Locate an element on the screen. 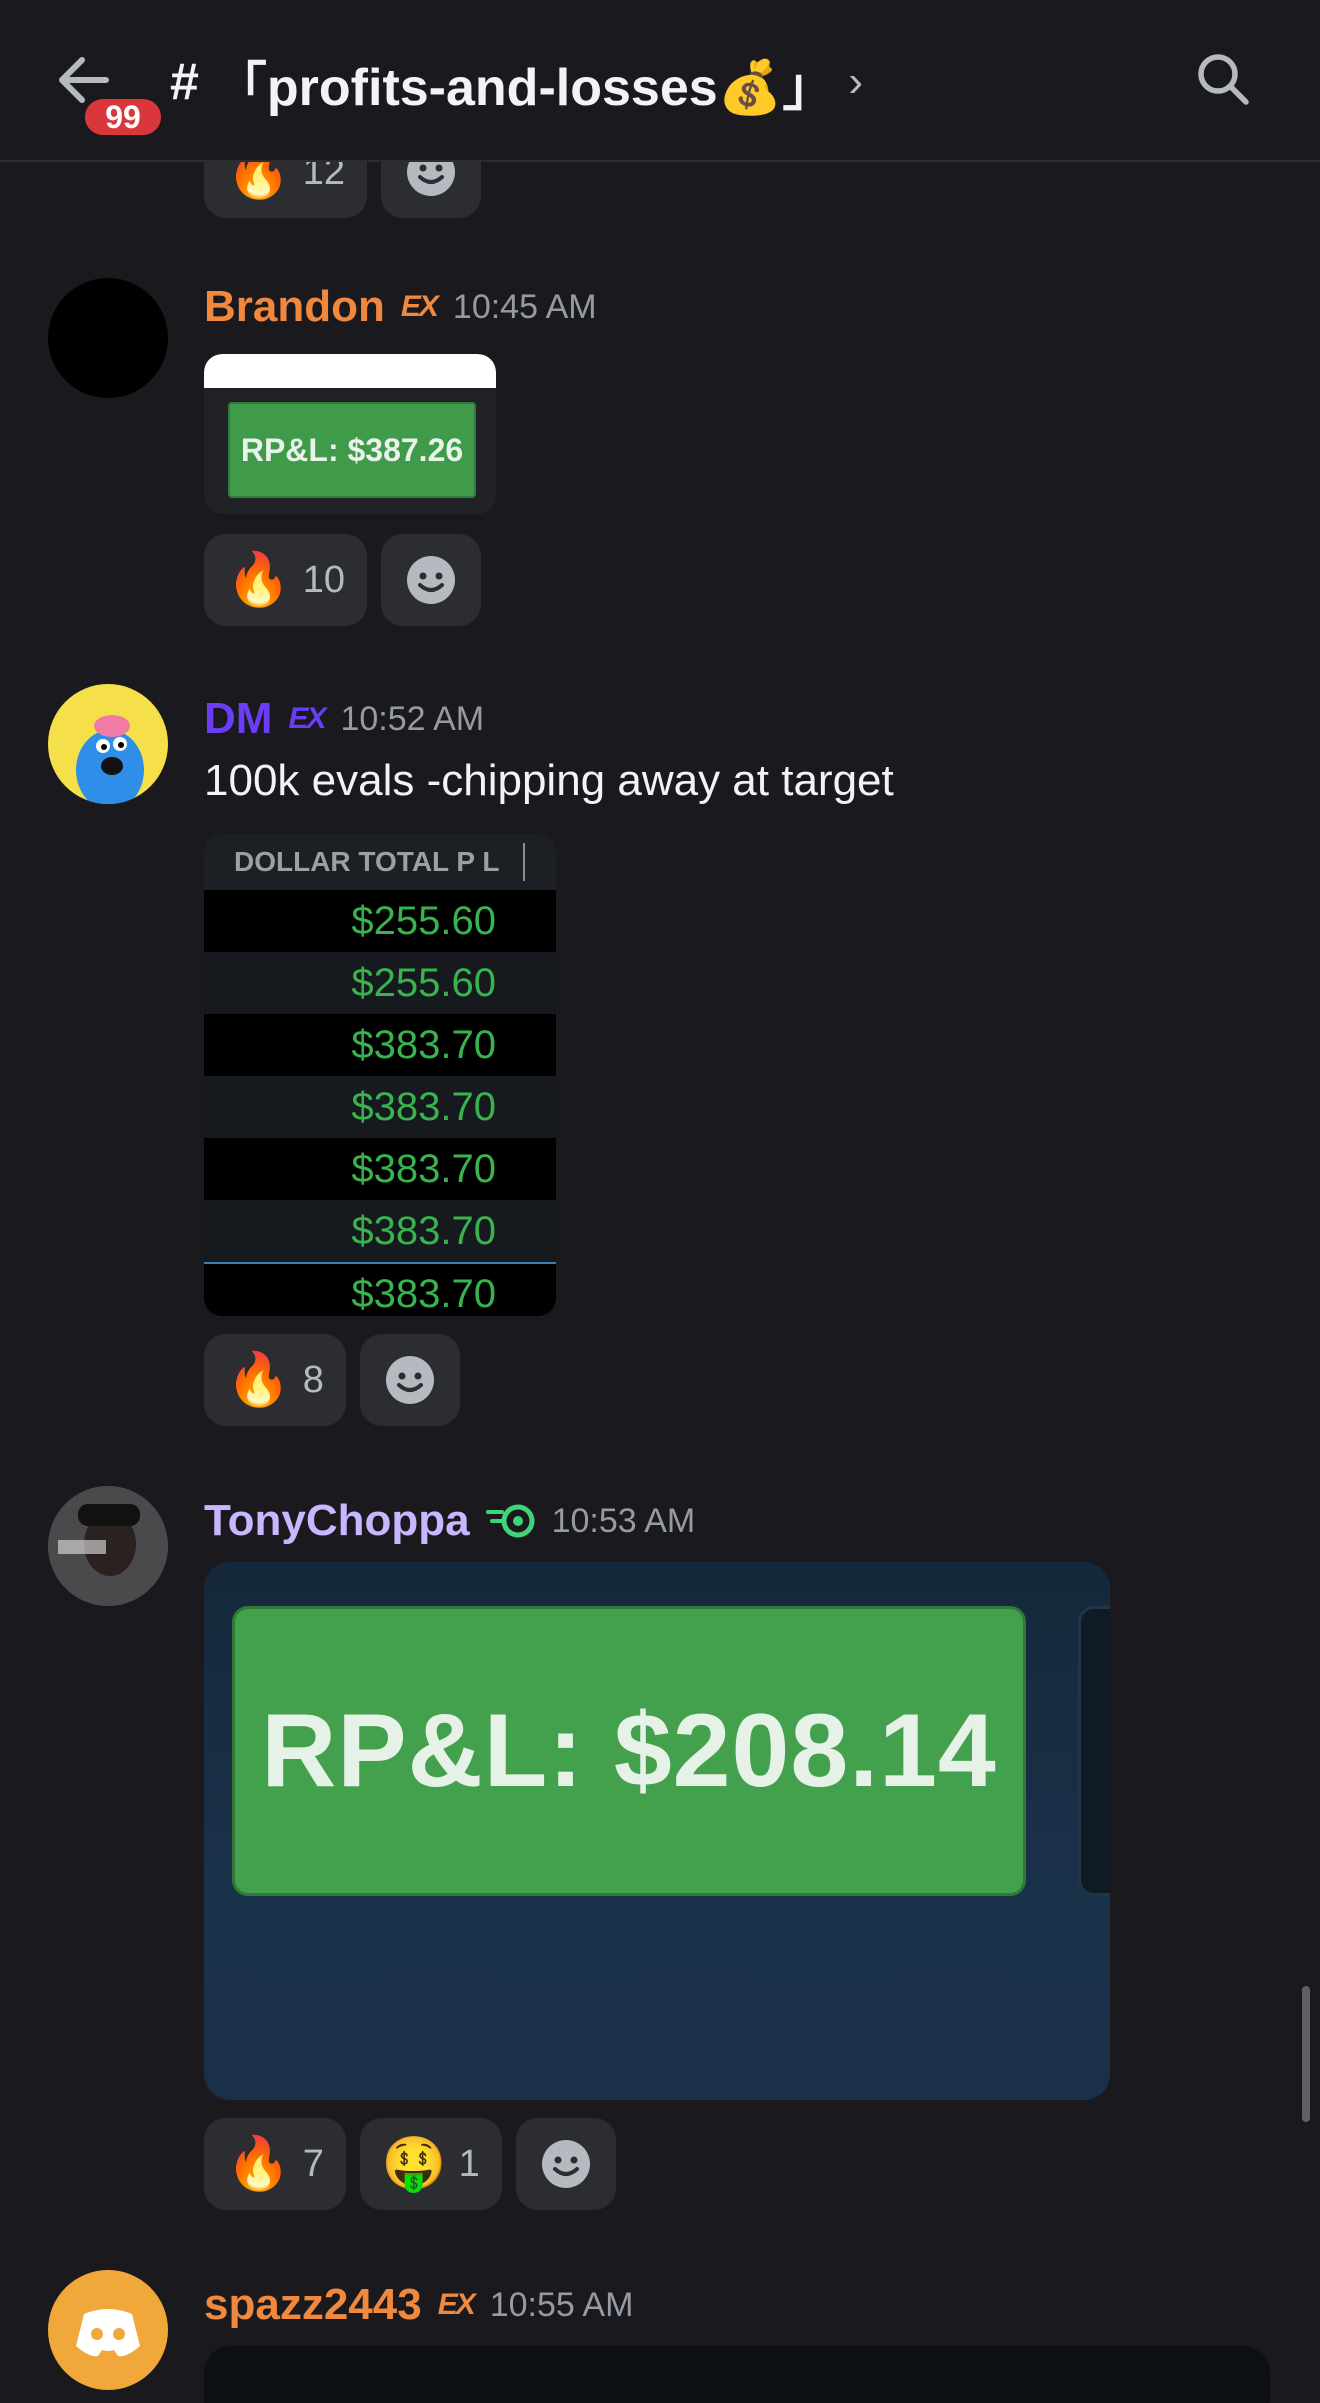 Image resolution: width=1320 pixels, height=2403 pixels. pnl-image-attachment: RP&L: $387.26 is located at coordinates (350, 434).